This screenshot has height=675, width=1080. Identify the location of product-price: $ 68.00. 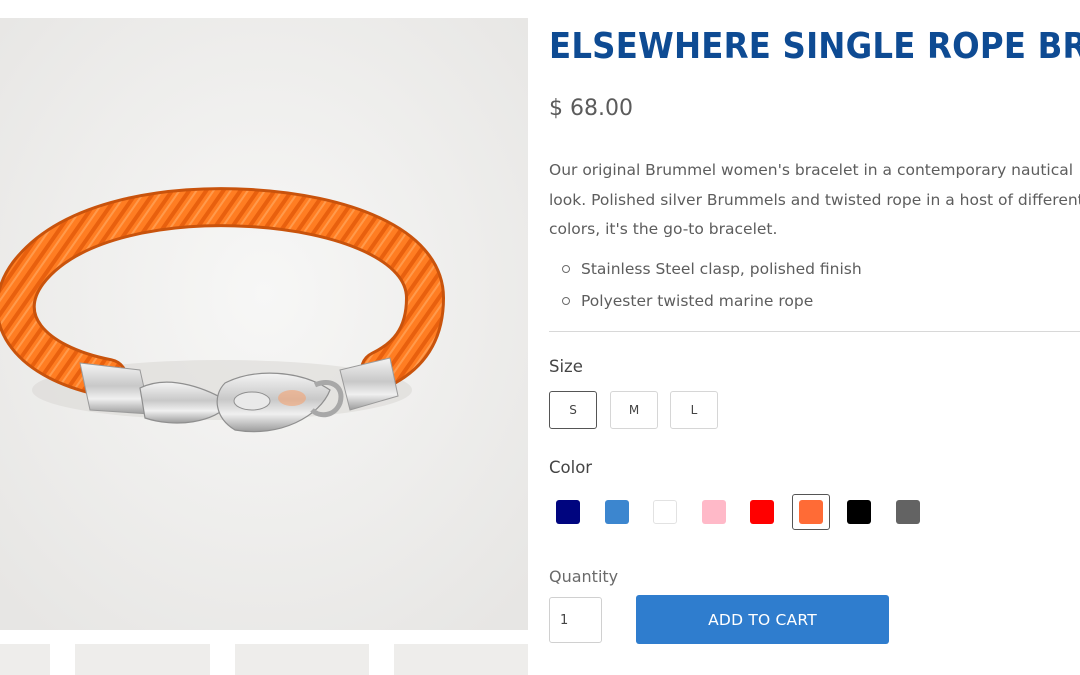
(591, 108).